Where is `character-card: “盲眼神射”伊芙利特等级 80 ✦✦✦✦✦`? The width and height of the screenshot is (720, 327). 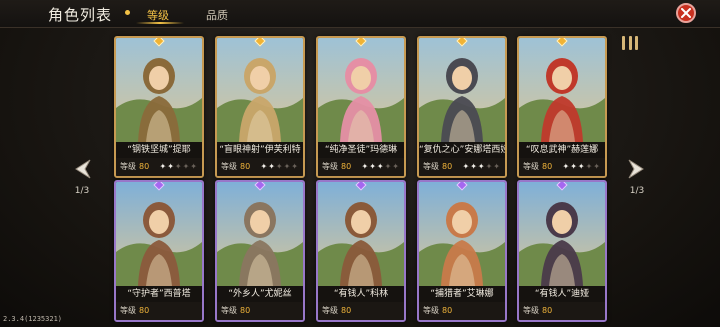 character-card: “盲眼神射”伊芙利特等级 80 ✦✦✦✦✦ is located at coordinates (260, 107).